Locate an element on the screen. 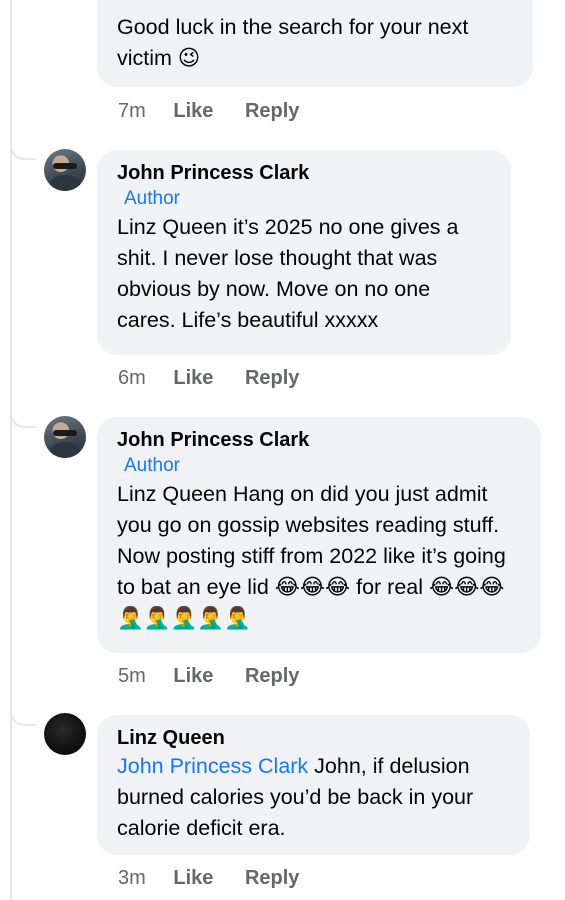 This screenshot has height=900, width=565. thread-line is located at coordinates (11, 450).